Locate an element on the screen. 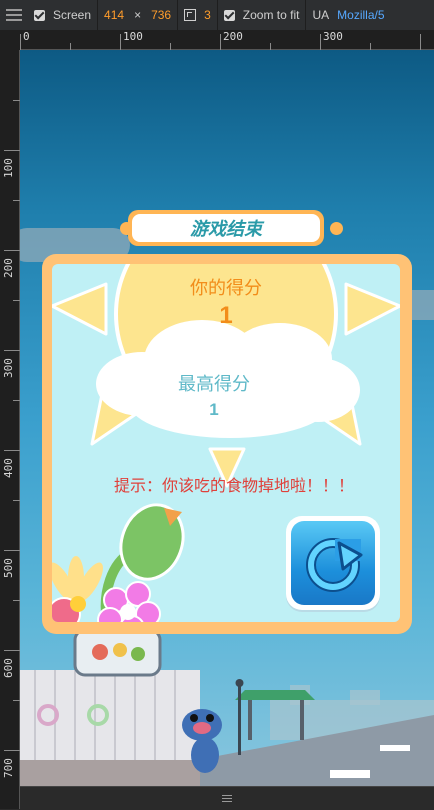 The height and width of the screenshot is (810, 434). zoom-label: Zoom to fit is located at coordinates (271, 15).